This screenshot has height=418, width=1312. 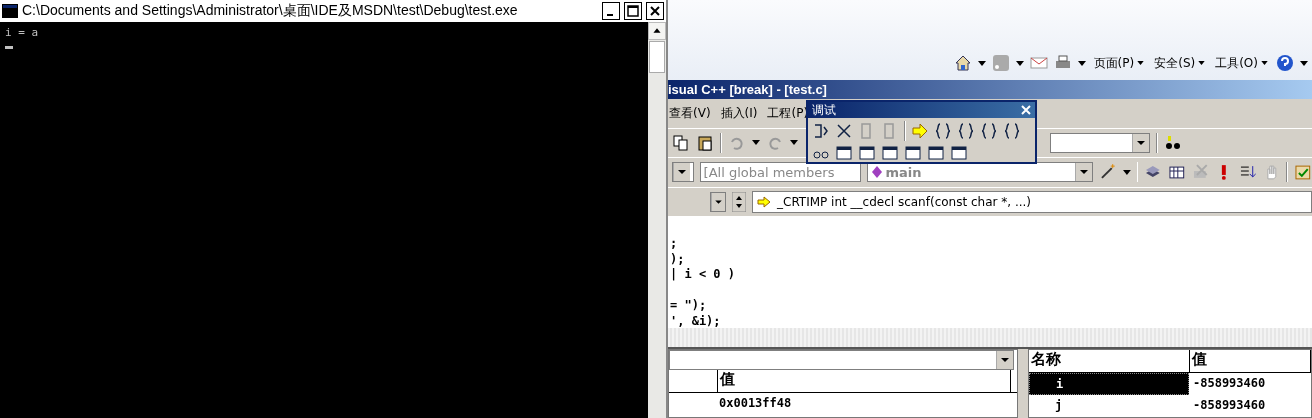 What do you see at coordinates (877, 172) in the screenshot?
I see `diamond-icon` at bounding box center [877, 172].